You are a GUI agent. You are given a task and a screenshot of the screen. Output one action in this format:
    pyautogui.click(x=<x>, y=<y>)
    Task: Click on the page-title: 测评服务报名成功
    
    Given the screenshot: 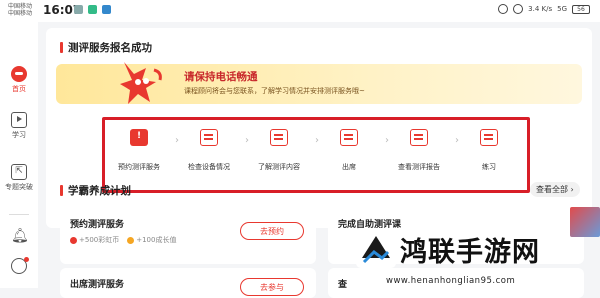 What is the action you would take?
    pyautogui.click(x=106, y=47)
    